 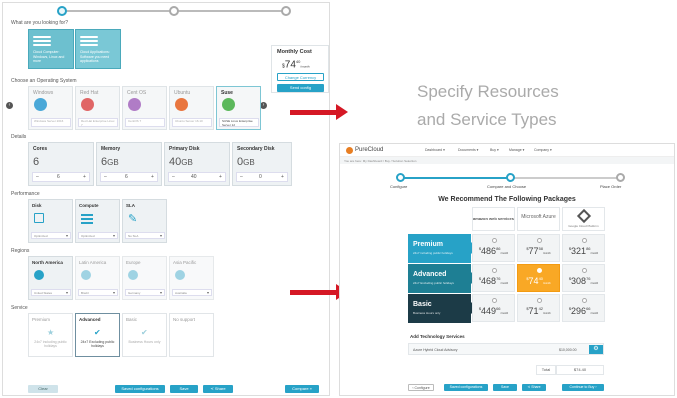 What do you see at coordinates (98, 292) in the screenshot?
I see `region-select: Brazil` at bounding box center [98, 292].